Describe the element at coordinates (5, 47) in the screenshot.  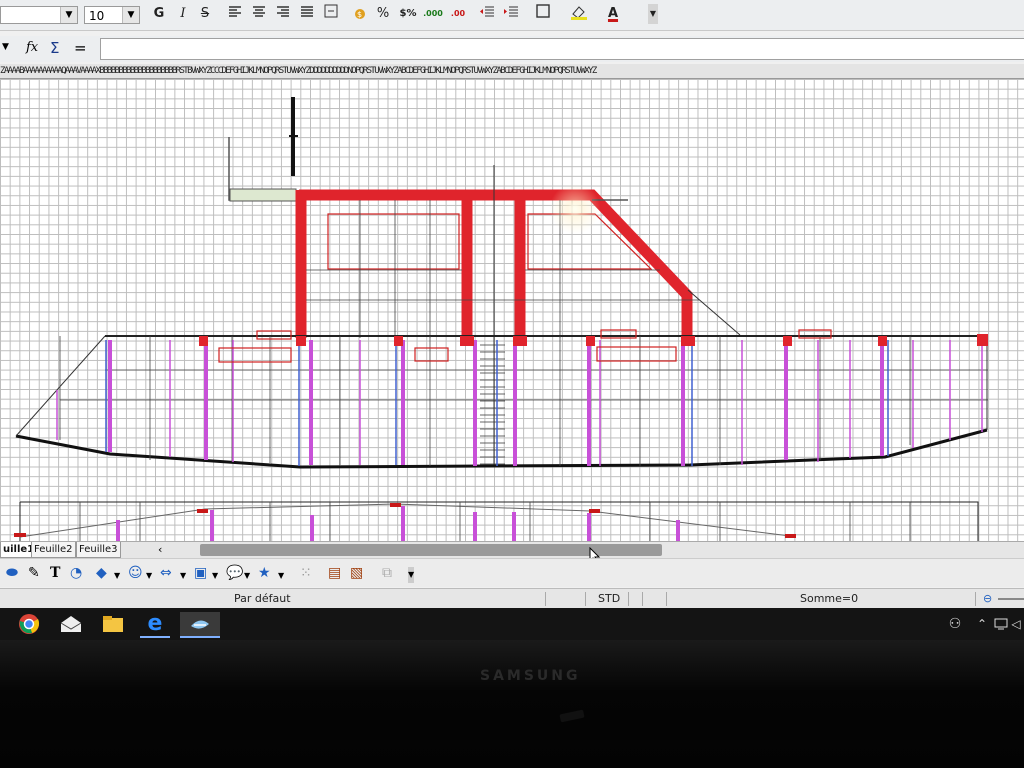
I see `name-box-dropdown-icon: ▼` at that location.